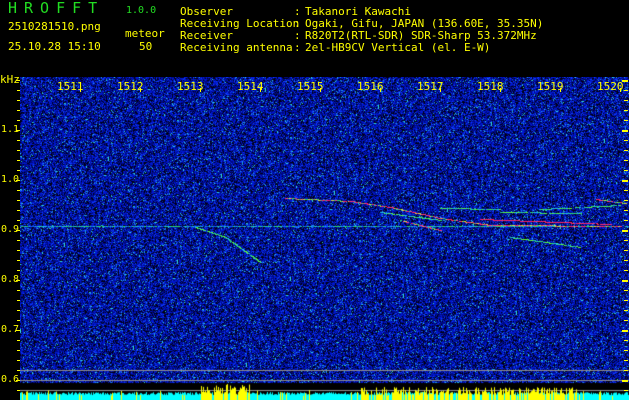 The height and width of the screenshot is (400, 629). What do you see at coordinates (398, 47) in the screenshot?
I see `antenna-value: 2el-HB9CV Vertical (el. E-W)` at bounding box center [398, 47].